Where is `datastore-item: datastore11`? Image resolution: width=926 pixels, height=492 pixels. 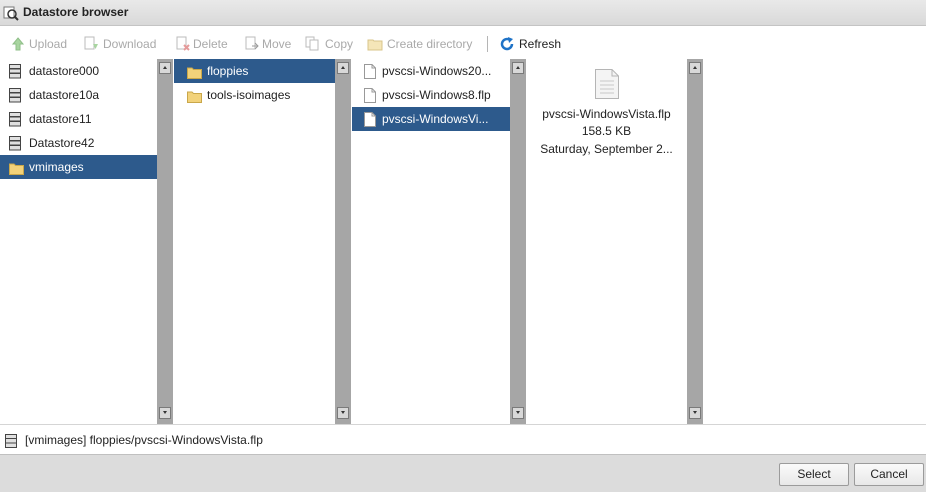 datastore-item: datastore11 is located at coordinates (78, 119).